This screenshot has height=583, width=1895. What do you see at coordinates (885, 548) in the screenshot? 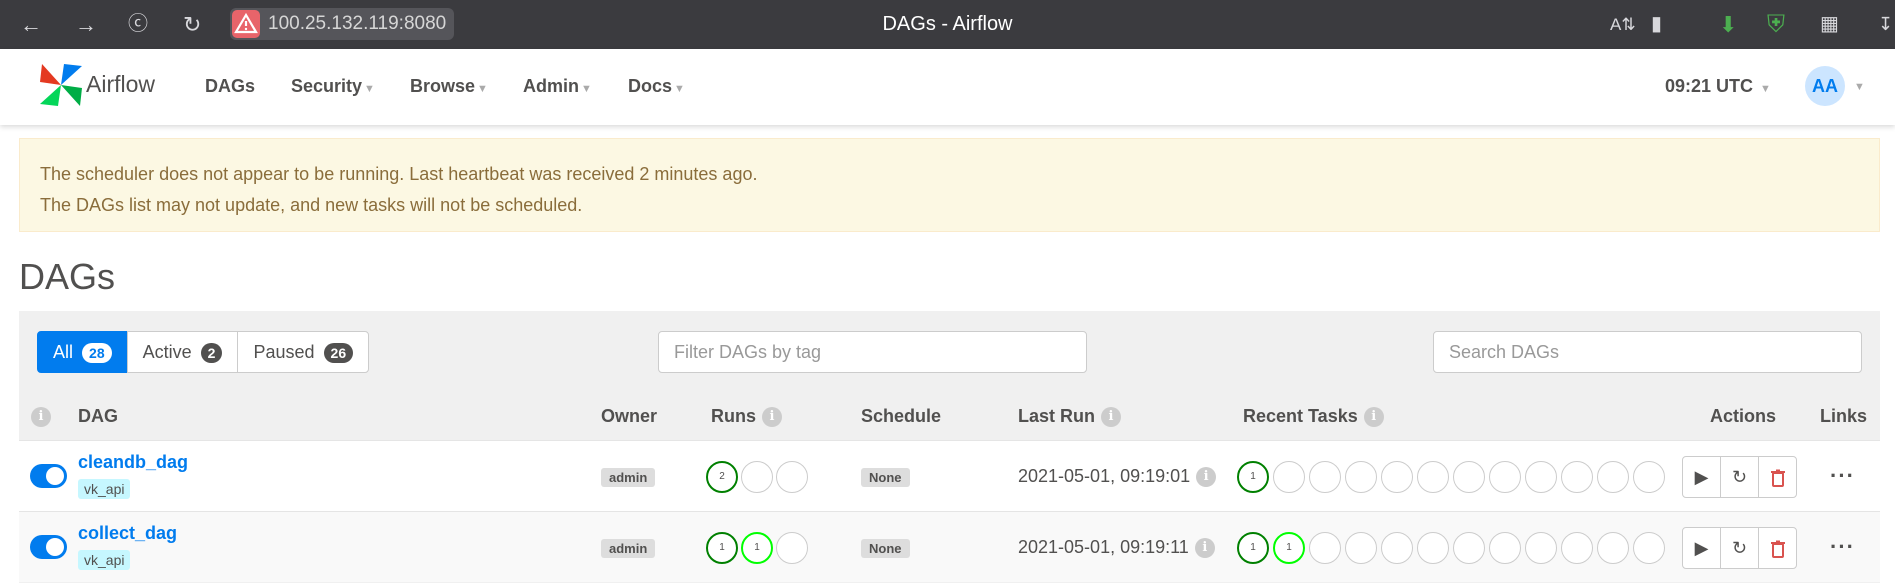
I see `schedule-label: None` at bounding box center [885, 548].